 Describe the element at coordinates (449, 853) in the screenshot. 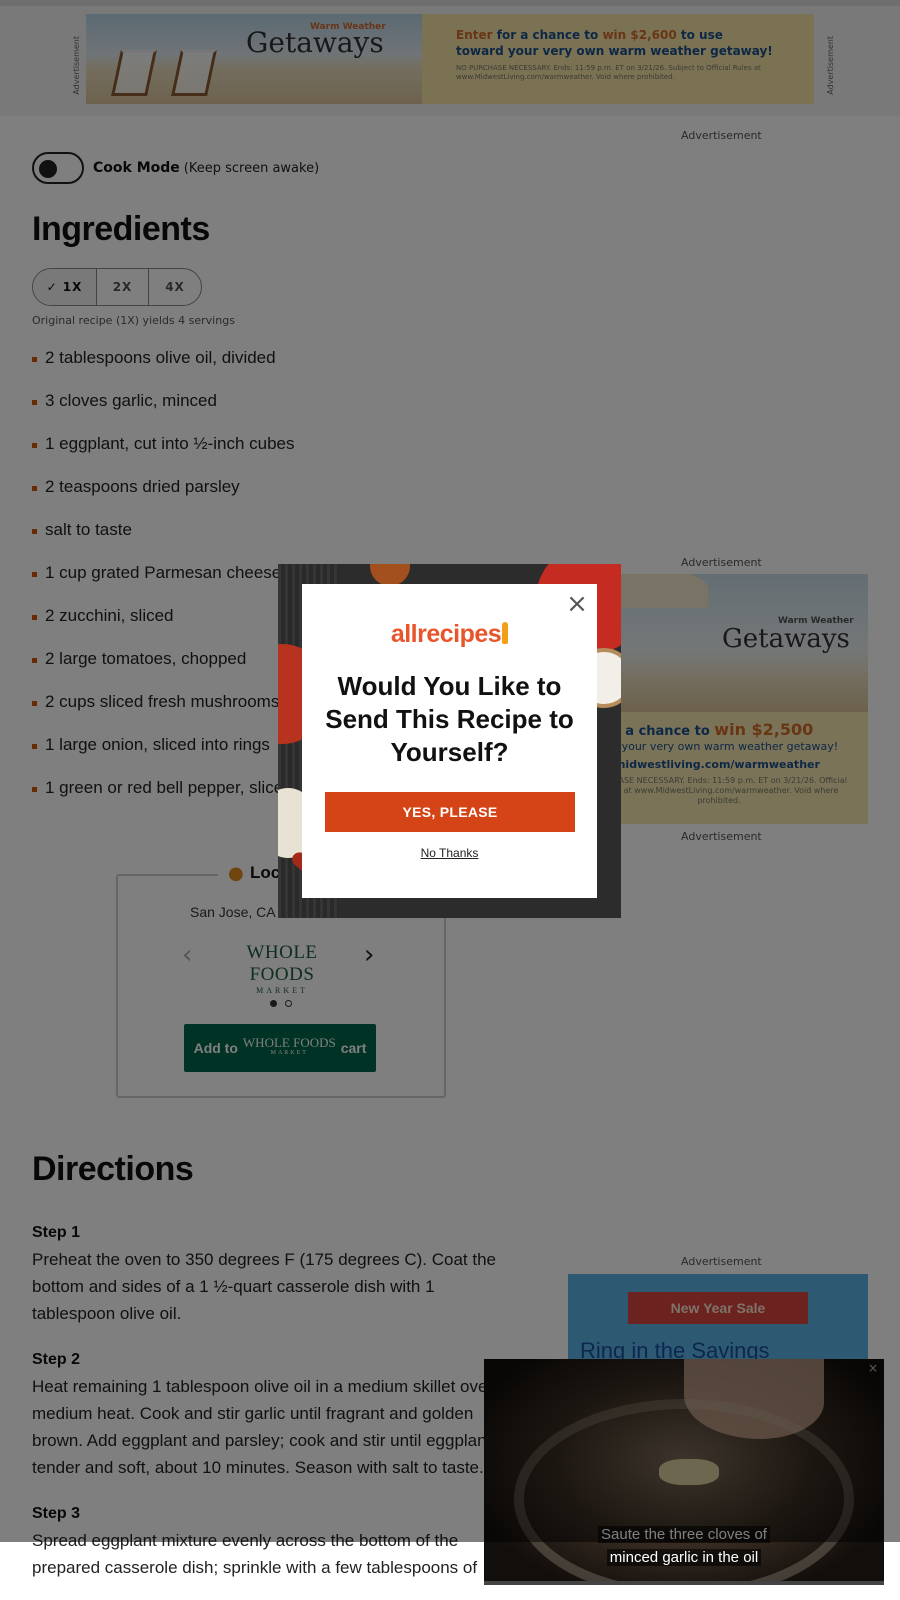

I see `no-thanks-link: No Thanks` at that location.